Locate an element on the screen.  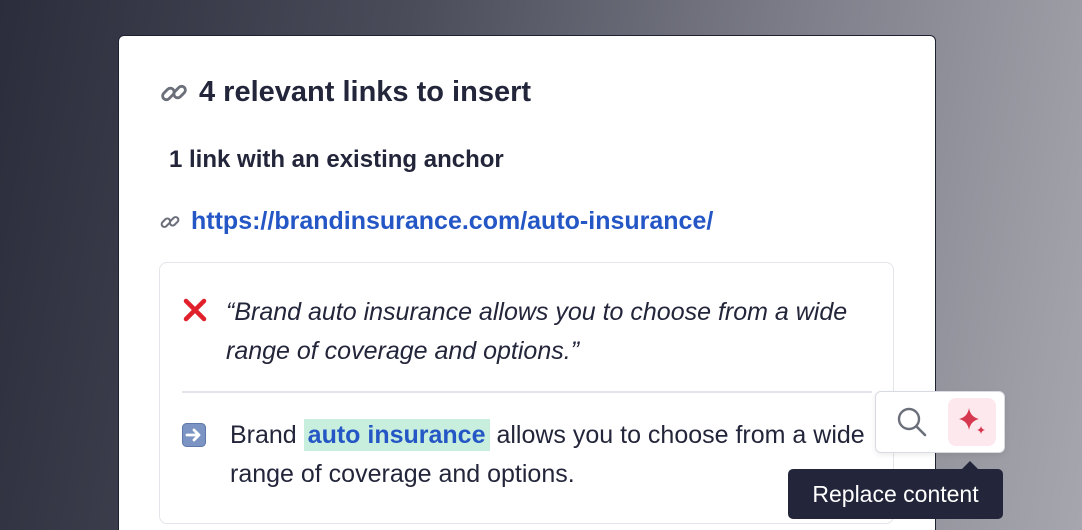
cross-mark-icon is located at coordinates (195, 310).